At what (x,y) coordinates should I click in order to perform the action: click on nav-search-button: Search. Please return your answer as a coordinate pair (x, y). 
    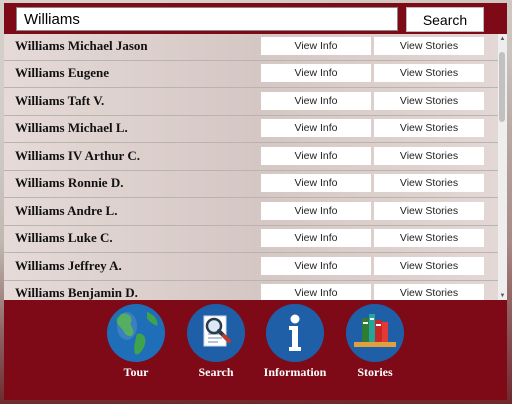
    Looking at the image, I should click on (216, 343).